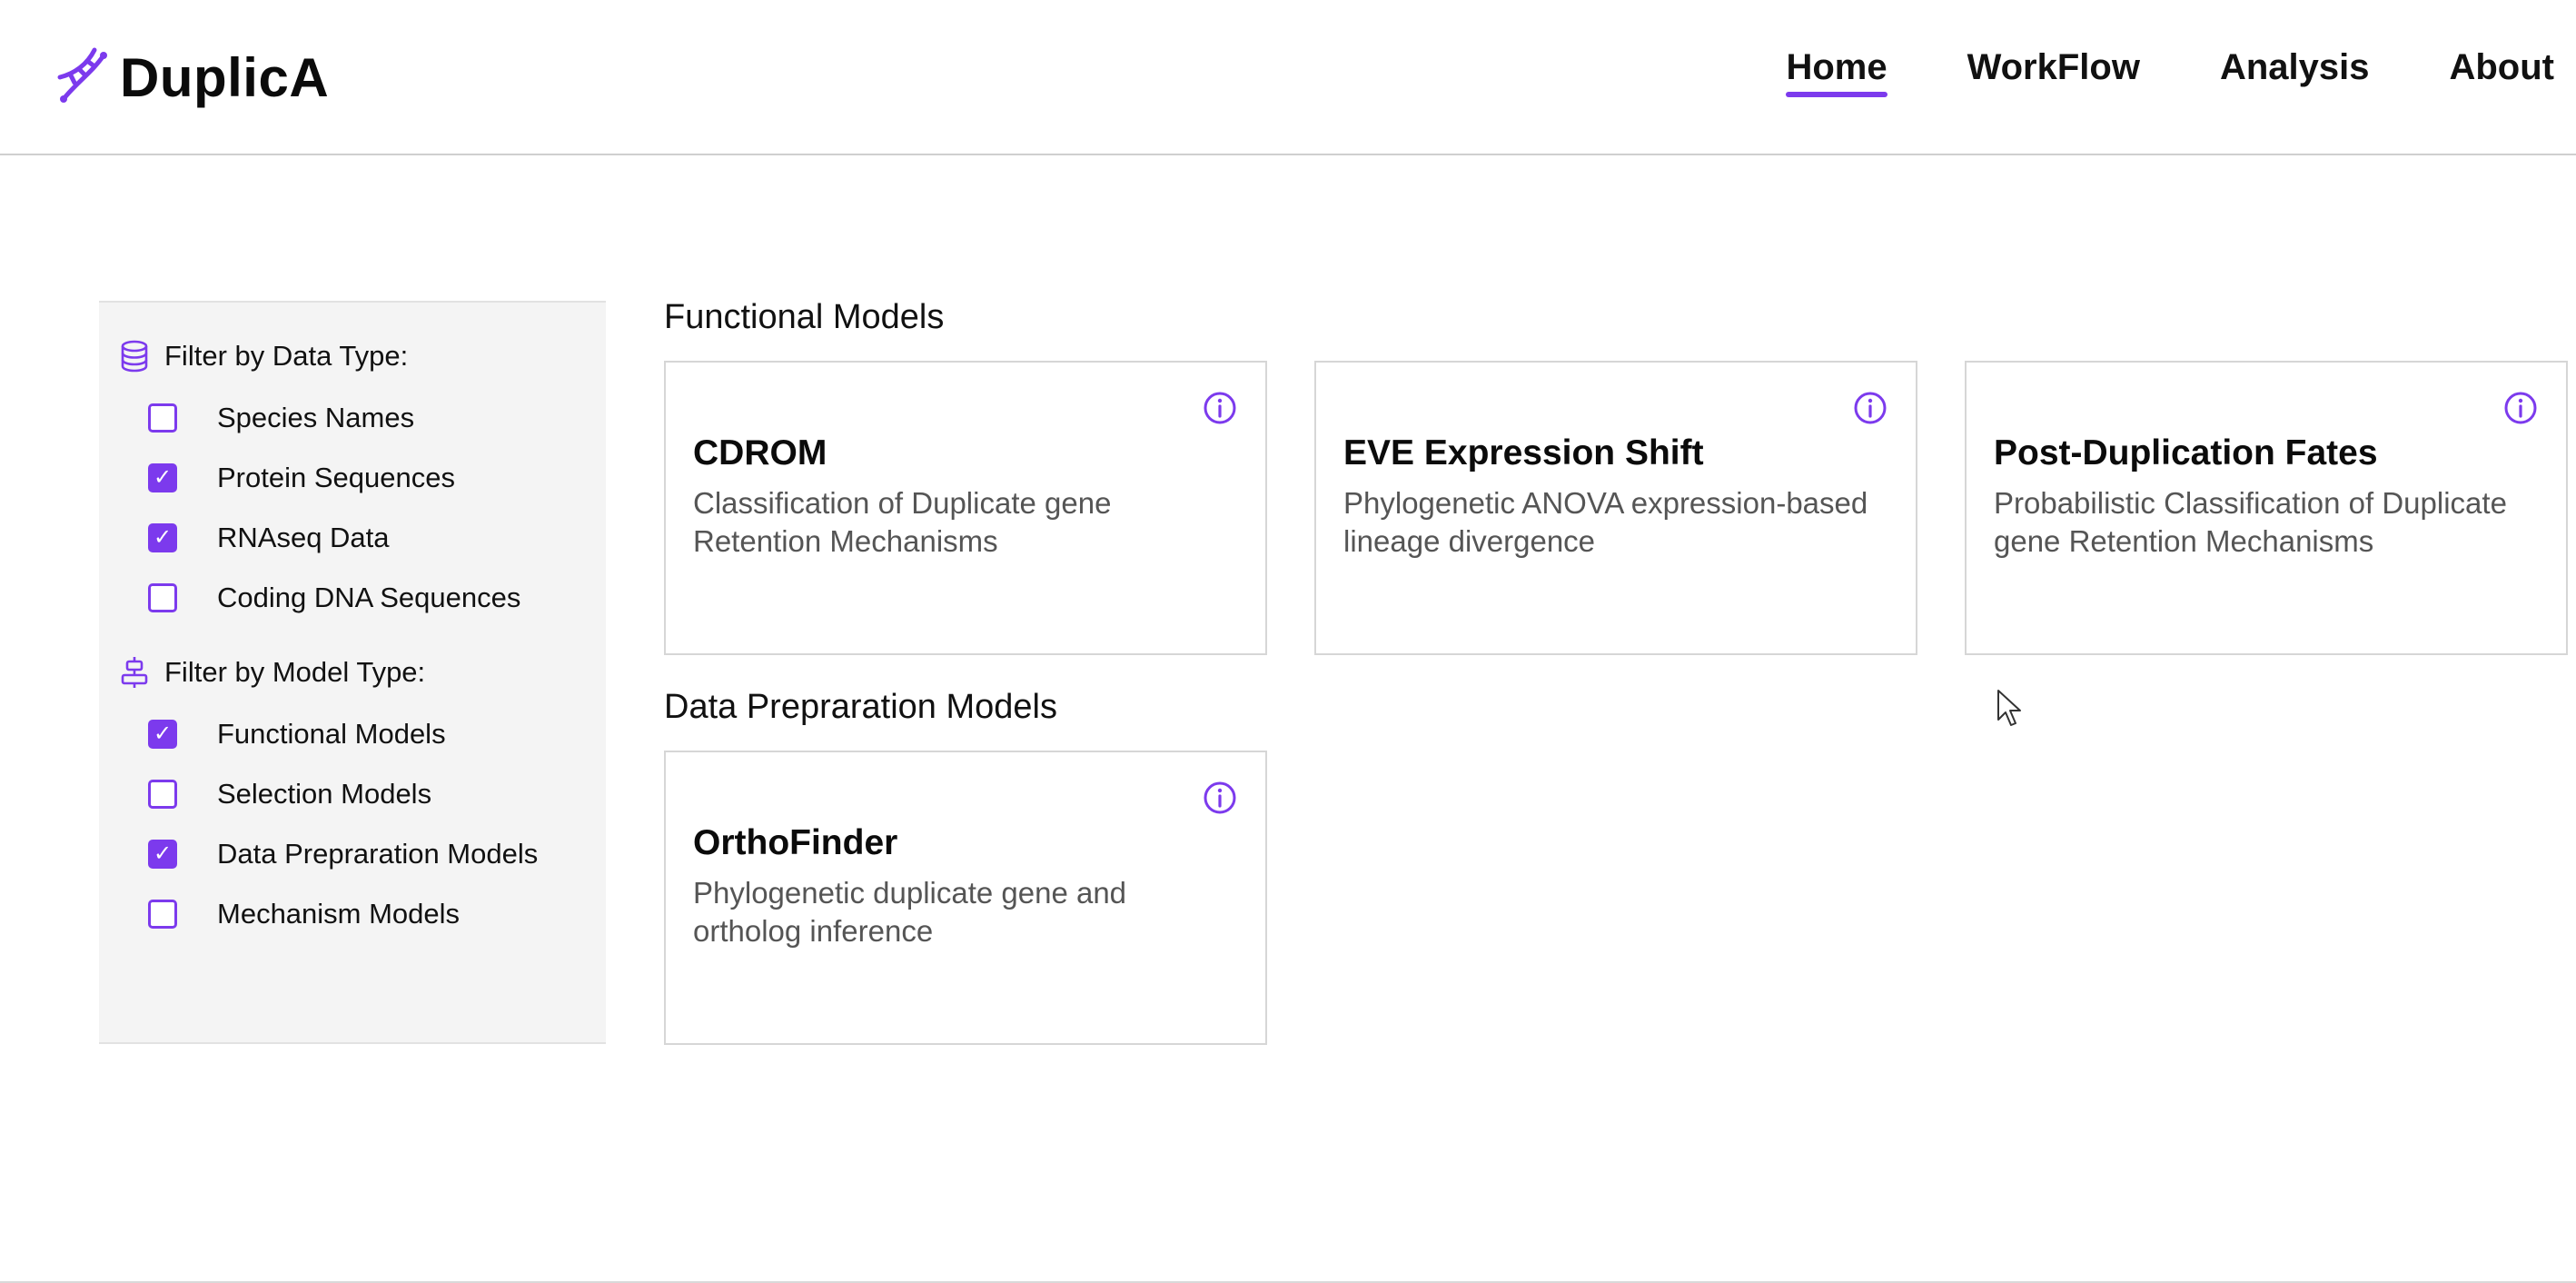  I want to click on dna-icon, so click(82, 75).